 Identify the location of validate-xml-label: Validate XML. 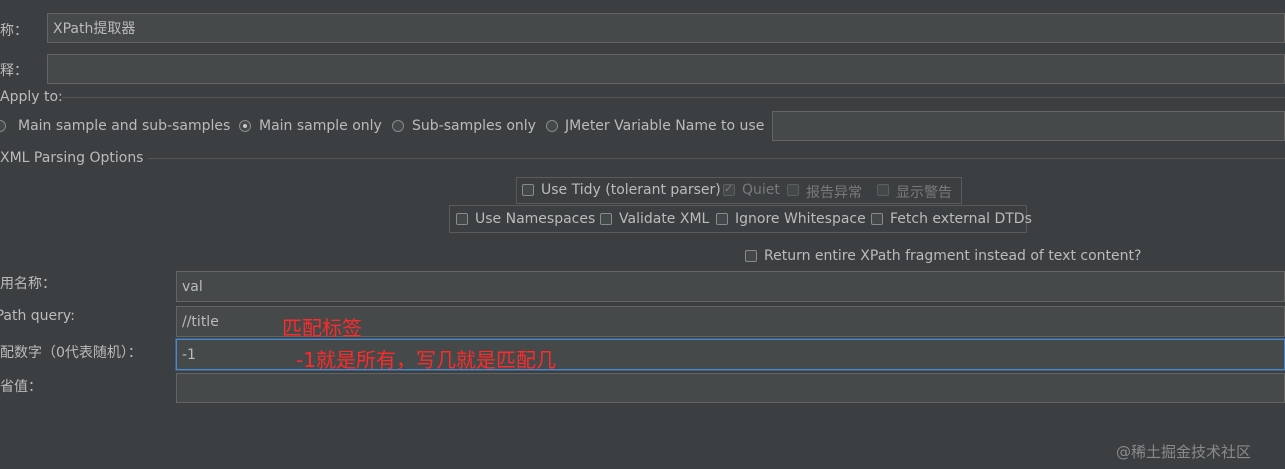
(664, 219).